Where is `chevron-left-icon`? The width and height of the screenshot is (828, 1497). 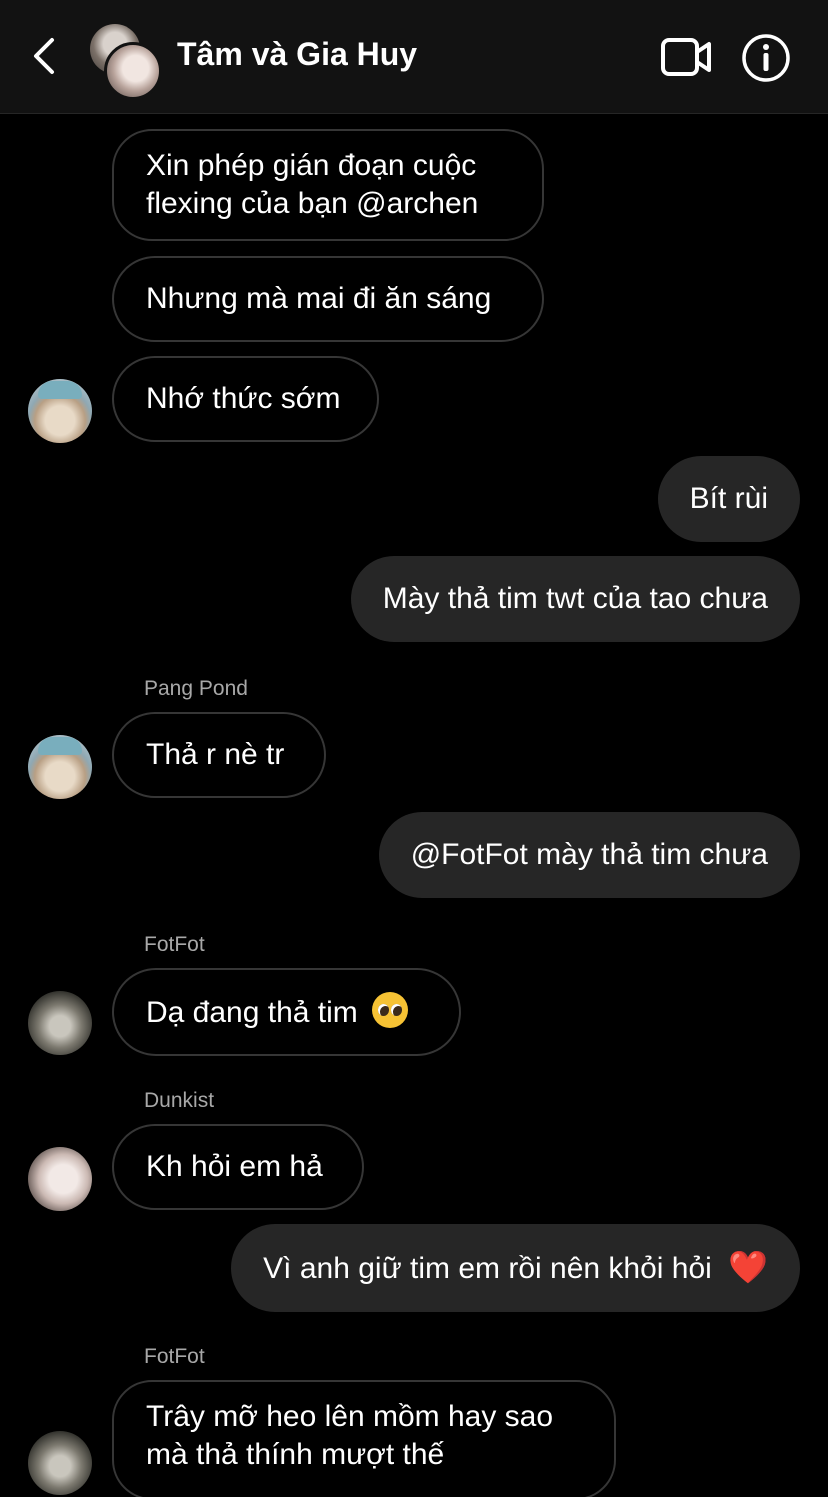 chevron-left-icon is located at coordinates (45, 56).